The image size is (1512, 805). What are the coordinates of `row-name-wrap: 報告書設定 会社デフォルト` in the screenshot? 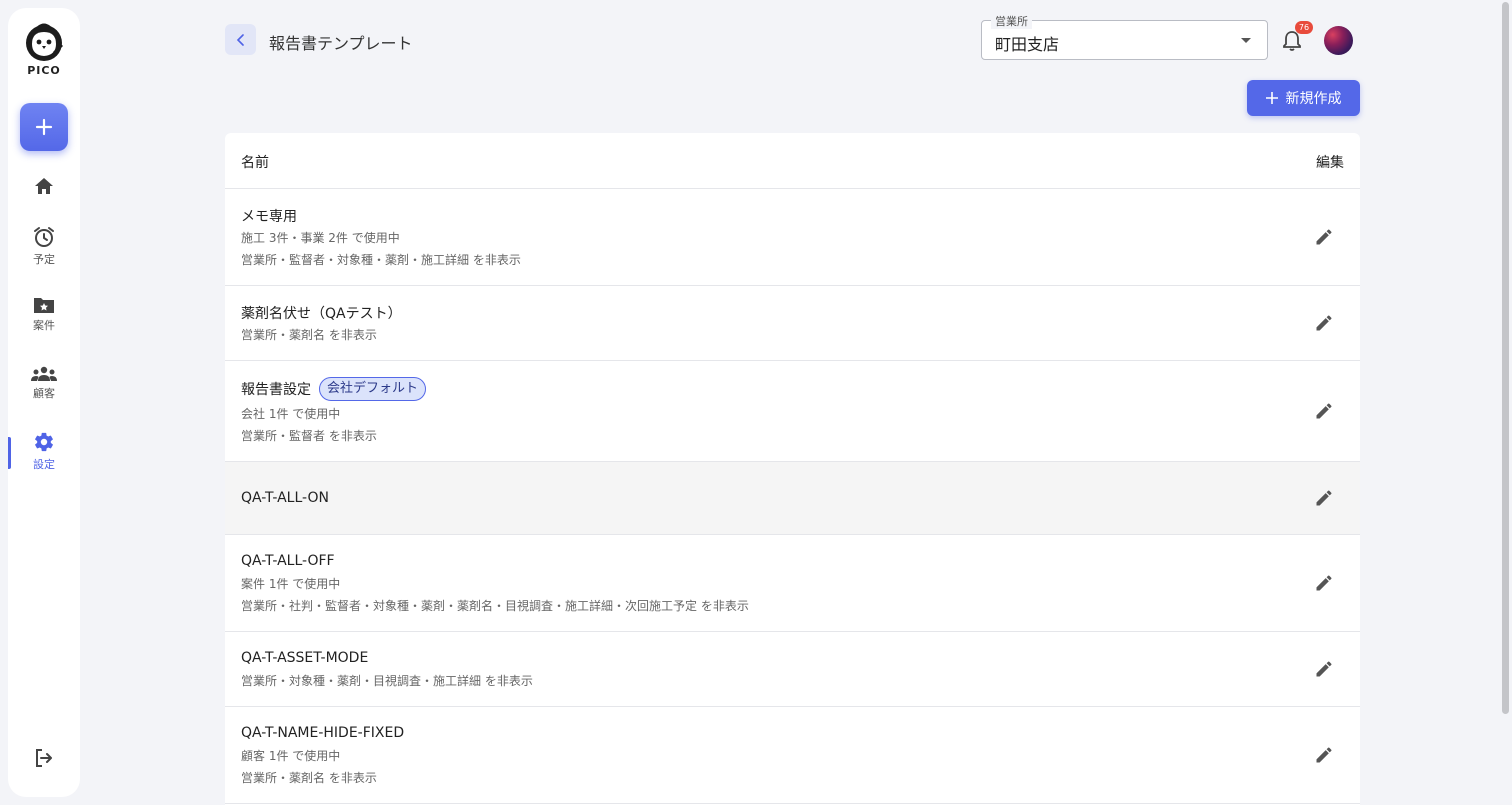 It's located at (334, 389).